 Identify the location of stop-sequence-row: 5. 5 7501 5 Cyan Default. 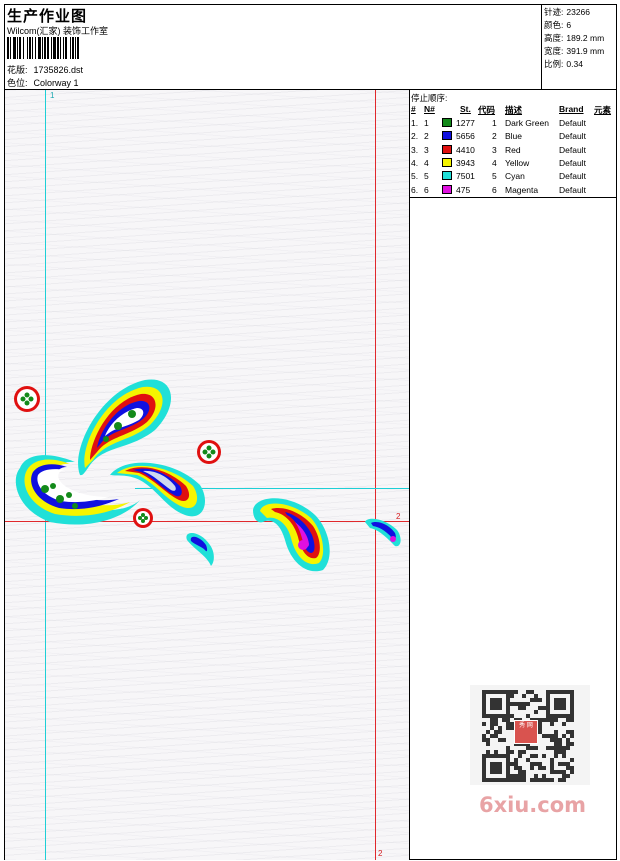
(513, 176).